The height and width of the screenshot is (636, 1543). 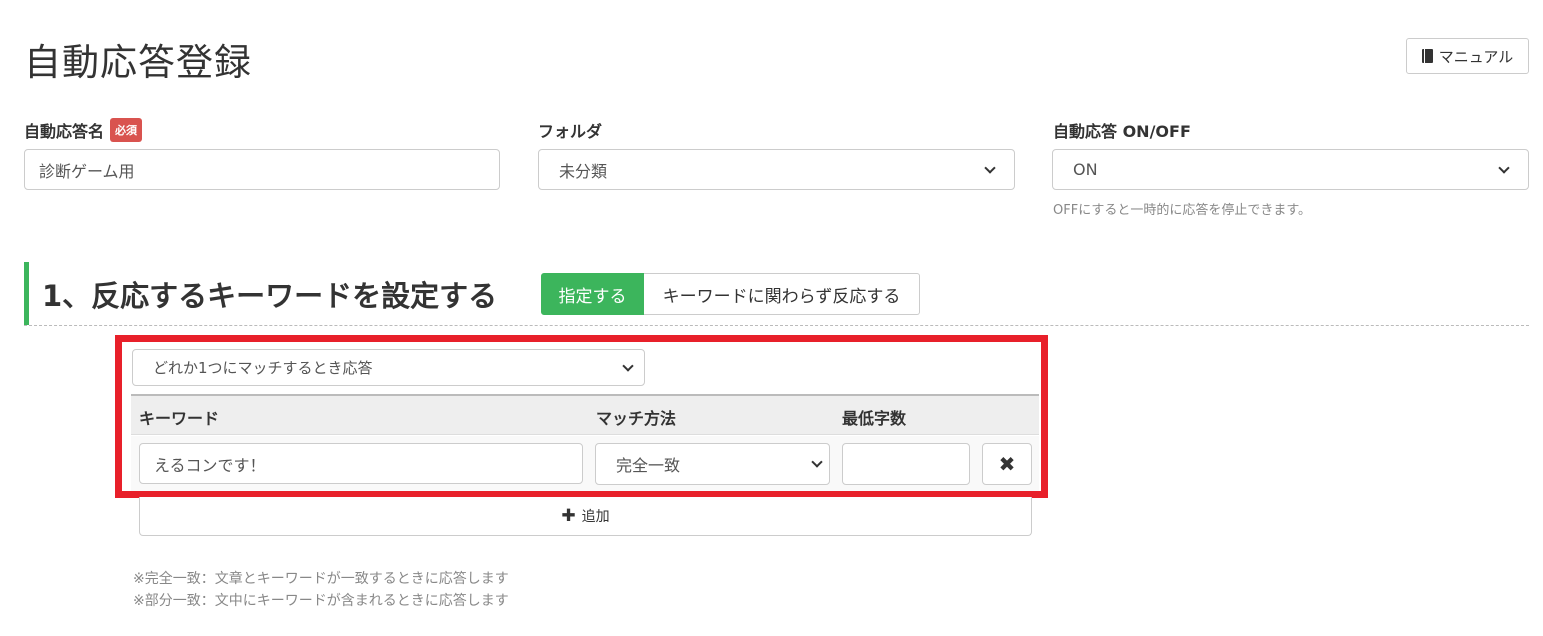 What do you see at coordinates (906, 464) in the screenshot?
I see `min-chars-input` at bounding box center [906, 464].